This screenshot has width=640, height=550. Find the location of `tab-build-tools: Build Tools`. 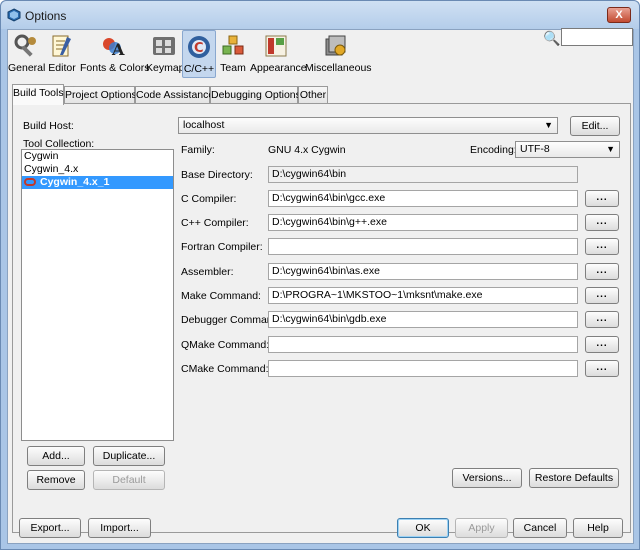

tab-build-tools: Build Tools is located at coordinates (38, 94).